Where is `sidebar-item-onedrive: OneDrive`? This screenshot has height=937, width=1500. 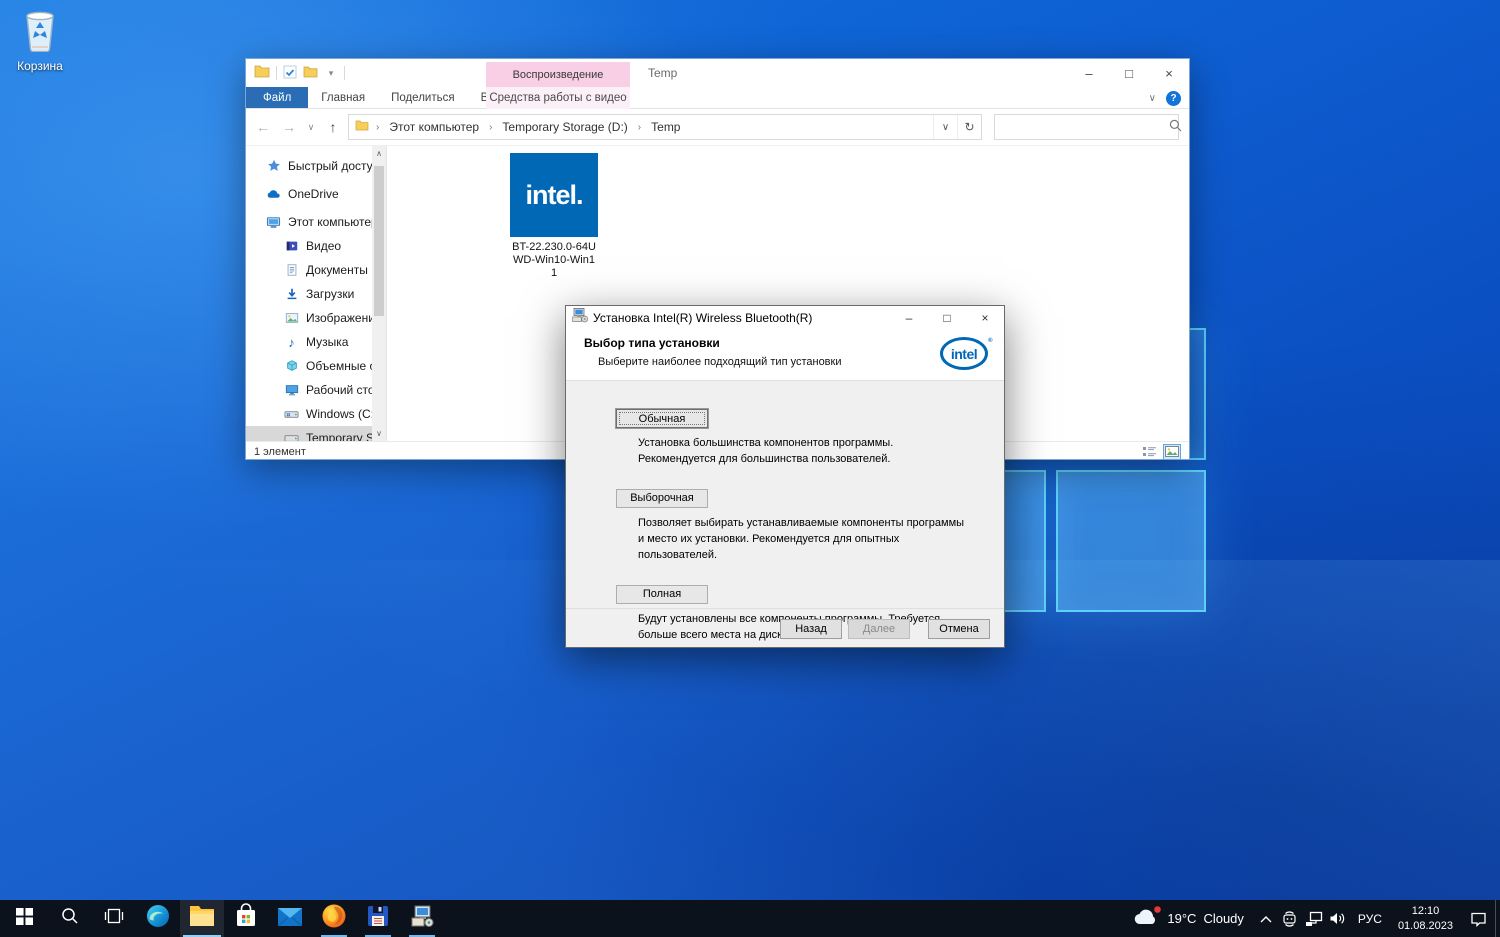 sidebar-item-onedrive: OneDrive is located at coordinates (316, 194).